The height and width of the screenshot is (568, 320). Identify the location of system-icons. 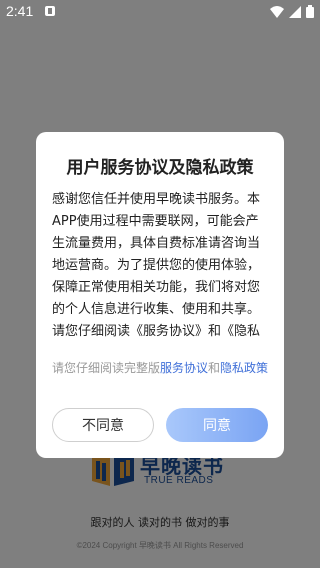
(292, 11).